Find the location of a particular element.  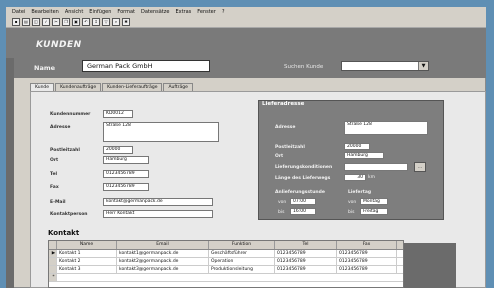

tel-field: 0123456789 is located at coordinates (126, 174).